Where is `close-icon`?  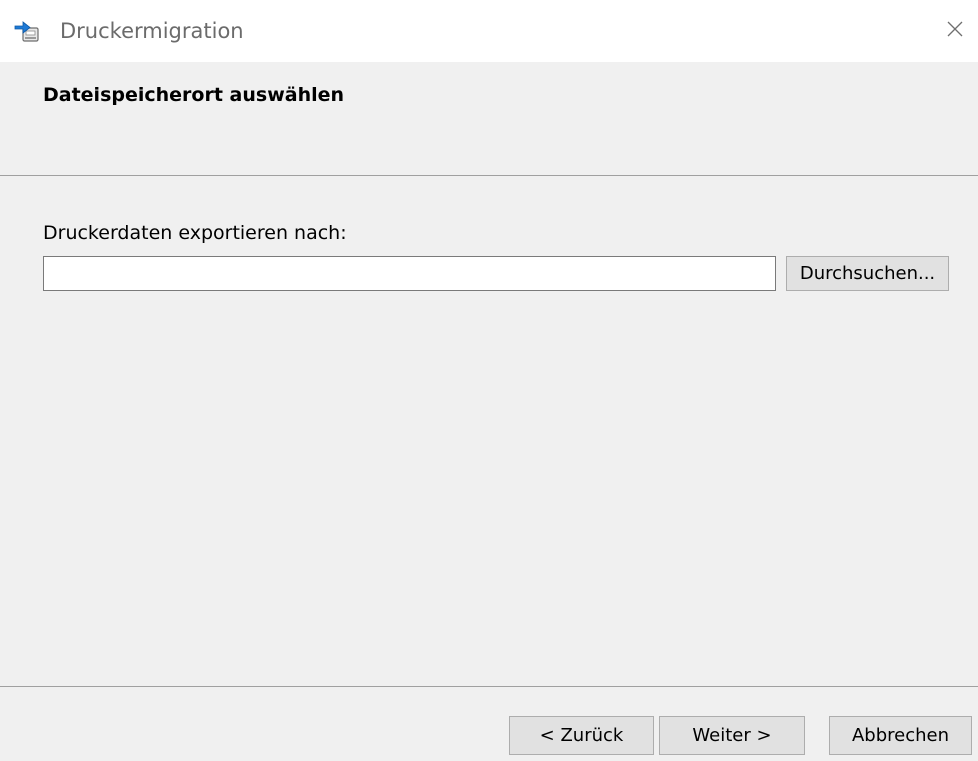 close-icon is located at coordinates (955, 31).